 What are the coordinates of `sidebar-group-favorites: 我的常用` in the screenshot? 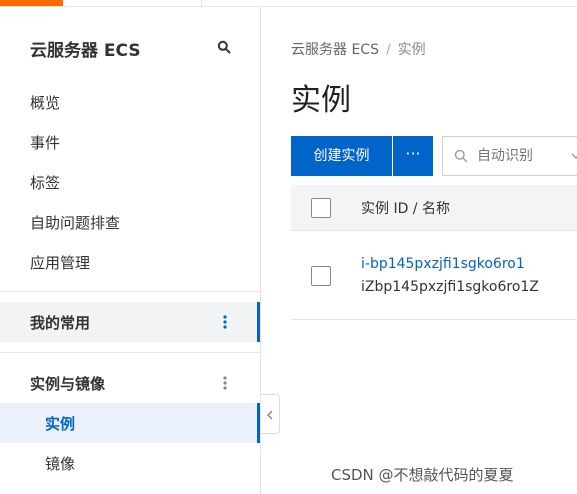 It's located at (130, 322).